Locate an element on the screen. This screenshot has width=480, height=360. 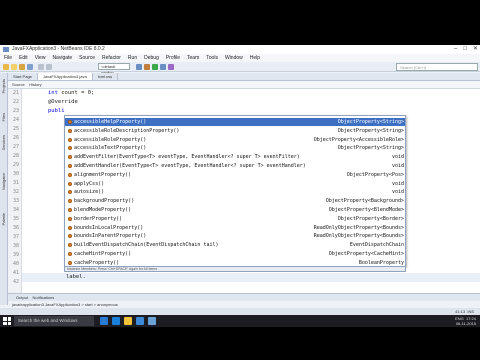
maximize-icon: □ is located at coordinates (465, 49).